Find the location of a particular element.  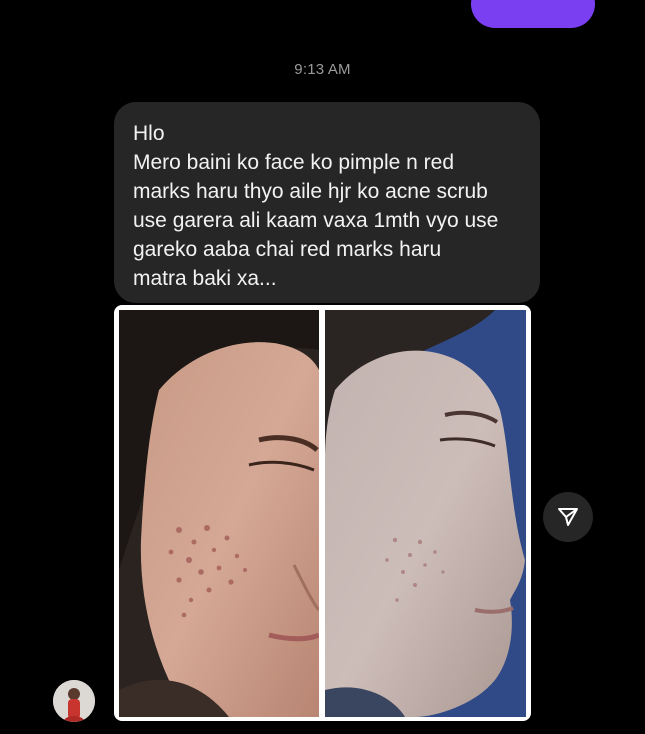

share-button is located at coordinates (568, 517).